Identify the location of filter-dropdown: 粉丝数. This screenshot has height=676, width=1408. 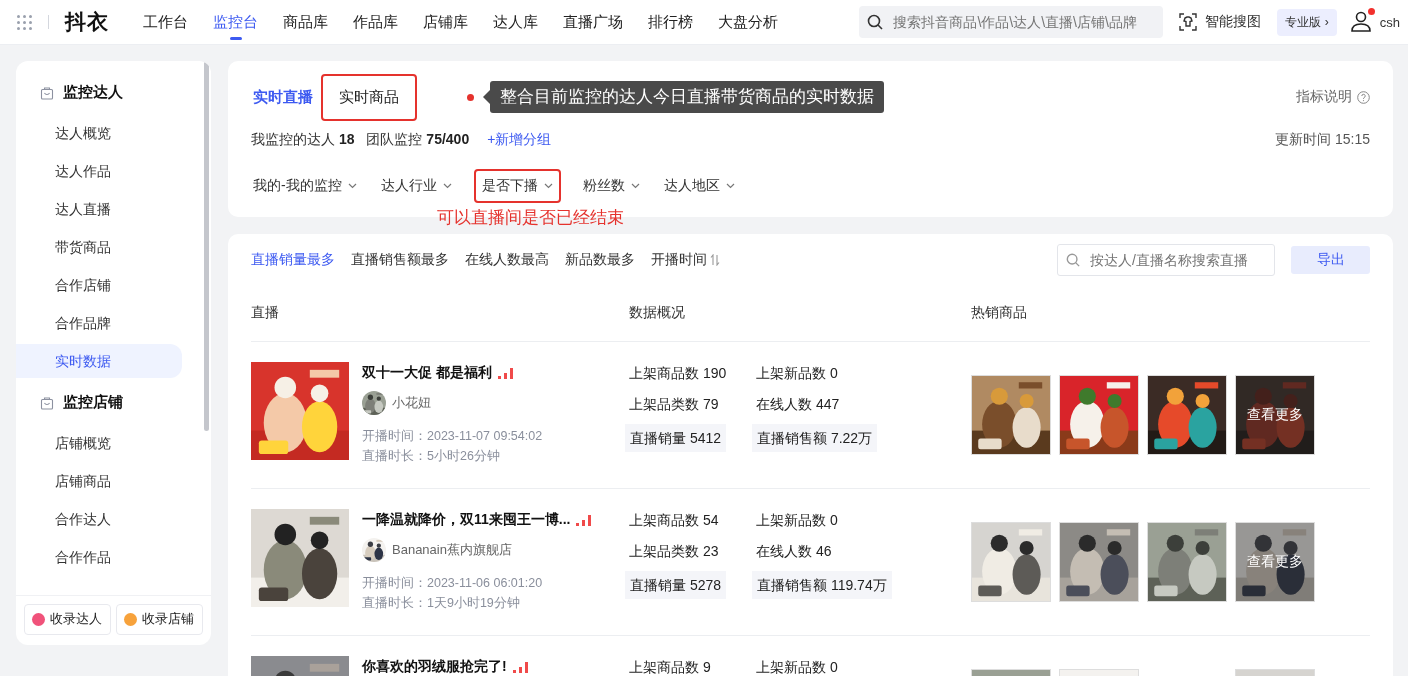
(611, 186).